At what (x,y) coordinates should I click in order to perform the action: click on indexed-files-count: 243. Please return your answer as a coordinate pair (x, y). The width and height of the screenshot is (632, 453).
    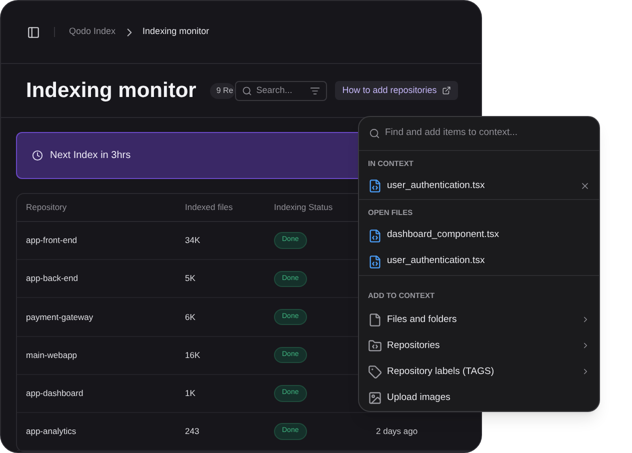
    Looking at the image, I should click on (192, 431).